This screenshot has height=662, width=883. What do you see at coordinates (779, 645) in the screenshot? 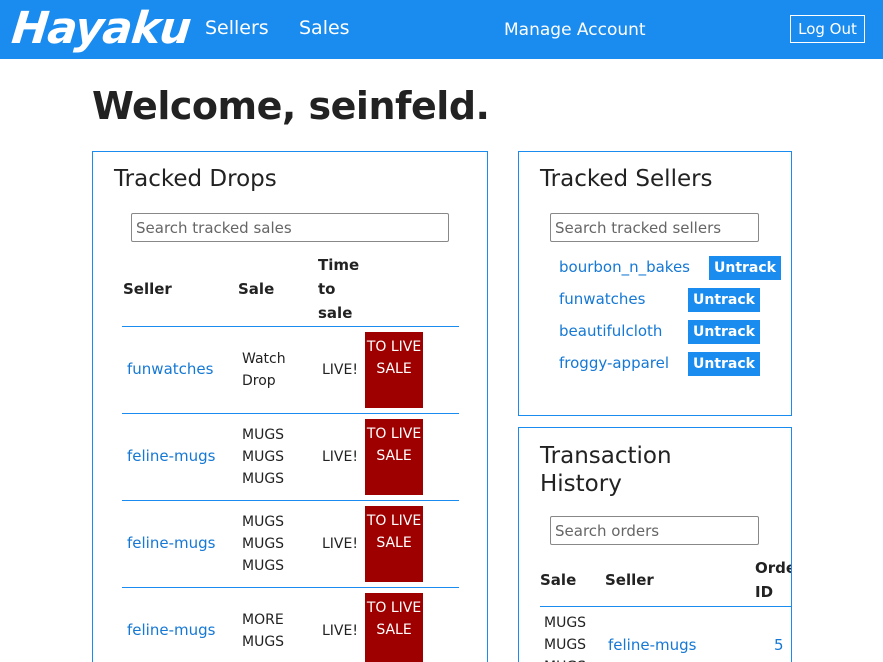
I see `order-id-link: 5` at bounding box center [779, 645].